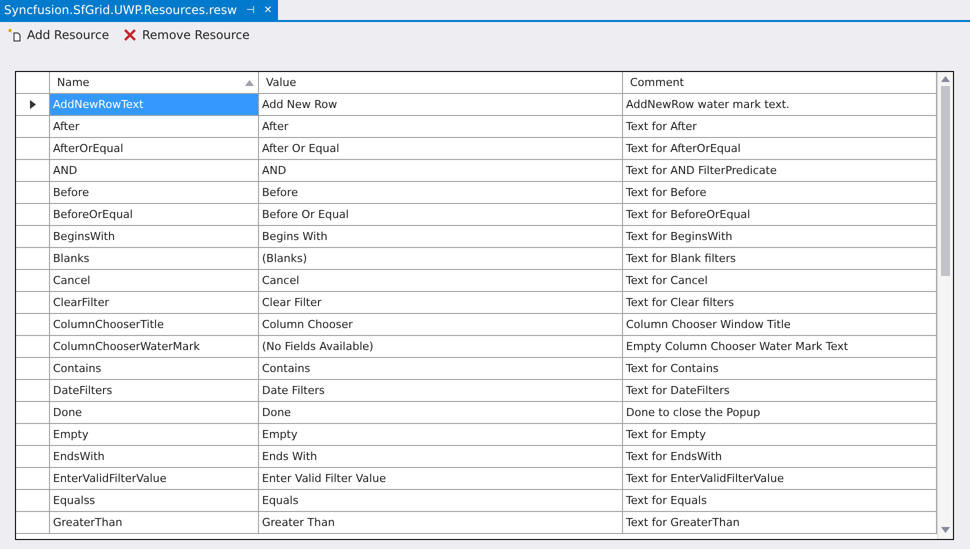  I want to click on table-cell: Text for Empty, so click(780, 435).